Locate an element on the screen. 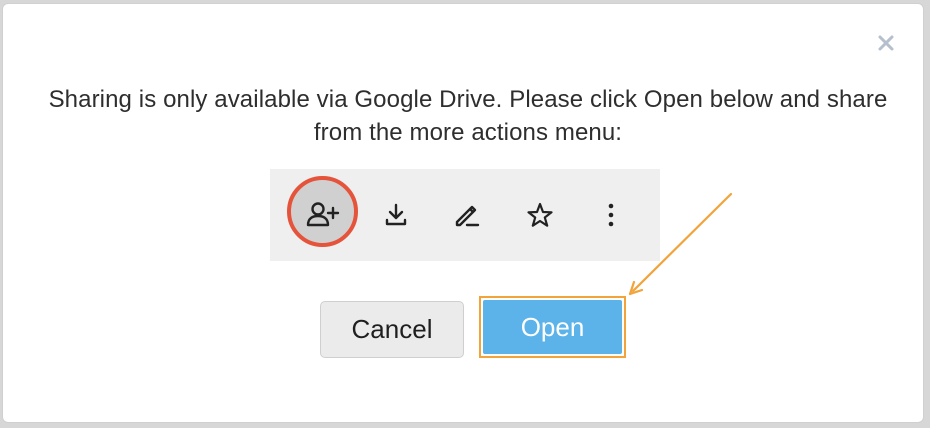  download-icon is located at coordinates (396, 214).